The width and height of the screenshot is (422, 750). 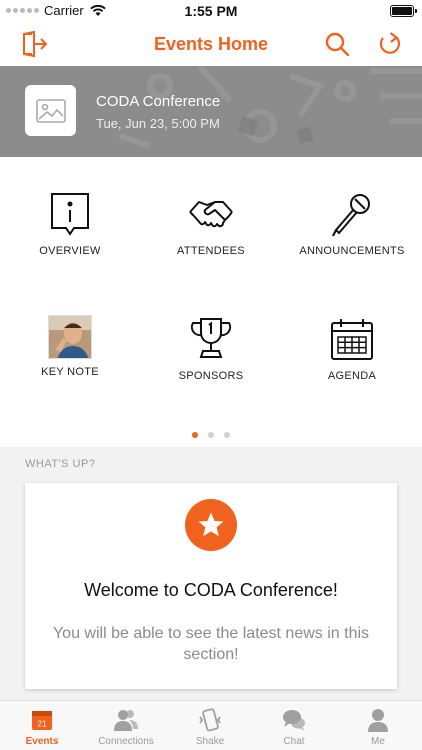 I want to click on tab-chat: Chat, so click(x=294, y=727).